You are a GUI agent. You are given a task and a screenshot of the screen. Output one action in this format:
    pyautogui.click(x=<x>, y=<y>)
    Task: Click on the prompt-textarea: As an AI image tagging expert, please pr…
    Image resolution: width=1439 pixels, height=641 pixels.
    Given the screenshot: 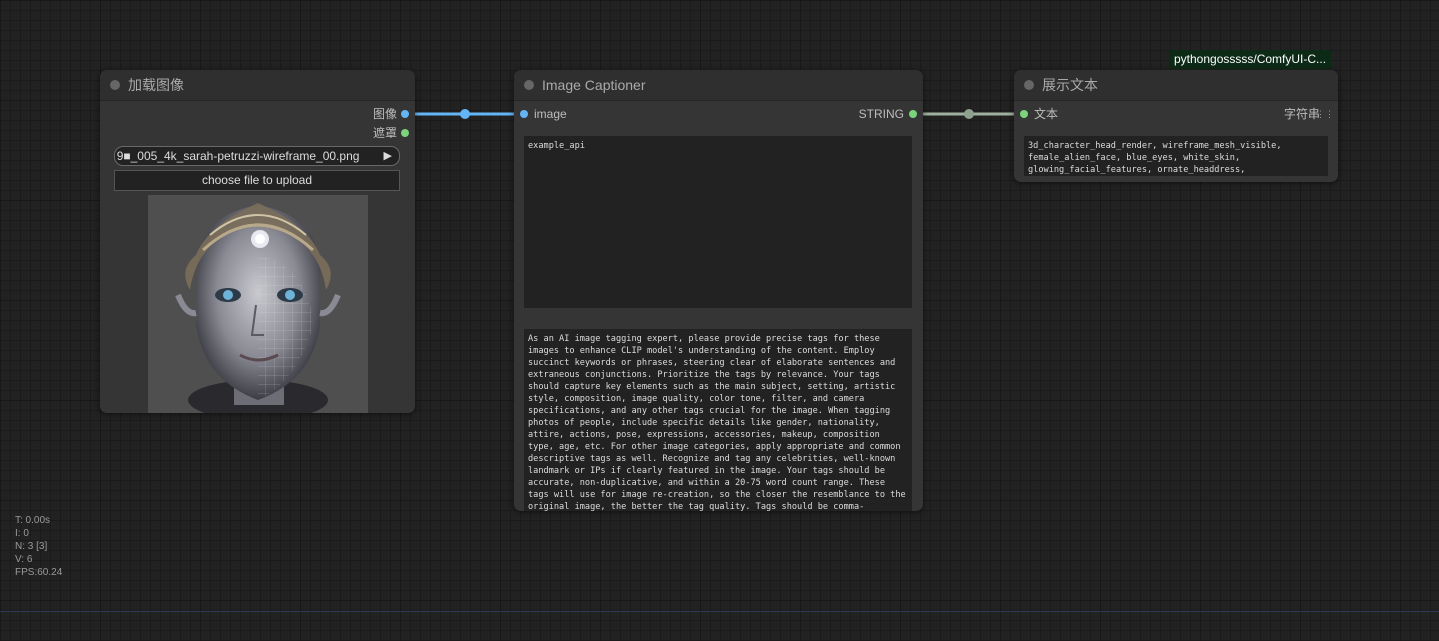 What is the action you would take?
    pyautogui.click(x=718, y=420)
    